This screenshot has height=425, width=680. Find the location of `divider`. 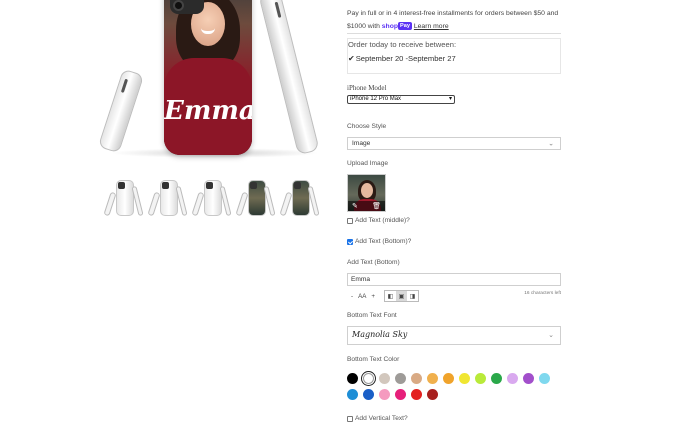

divider is located at coordinates (454, 33).